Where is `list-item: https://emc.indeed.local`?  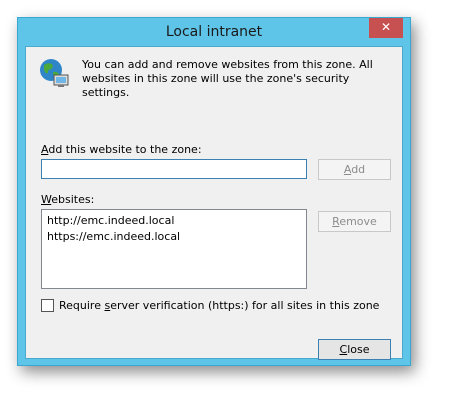 list-item: https://emc.indeed.local is located at coordinates (174, 237).